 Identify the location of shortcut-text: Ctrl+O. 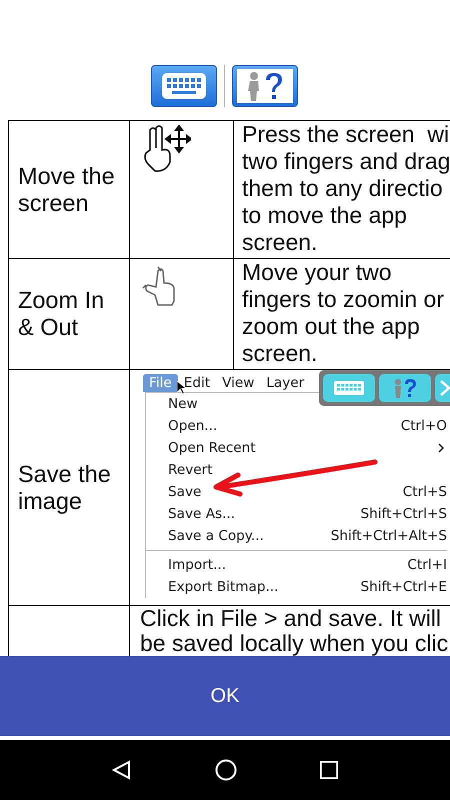
(423, 426).